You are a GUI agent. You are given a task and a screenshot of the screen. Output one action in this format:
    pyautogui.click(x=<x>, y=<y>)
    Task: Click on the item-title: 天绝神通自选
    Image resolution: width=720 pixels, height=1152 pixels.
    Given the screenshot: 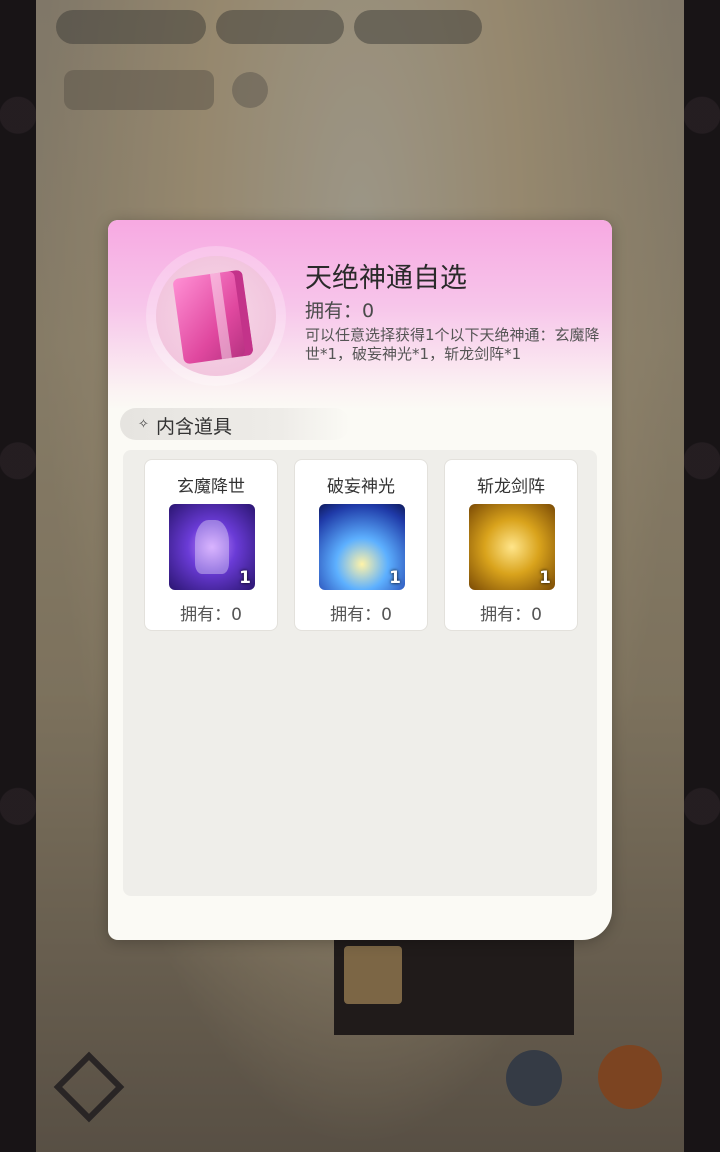 What is the action you would take?
    pyautogui.click(x=386, y=278)
    